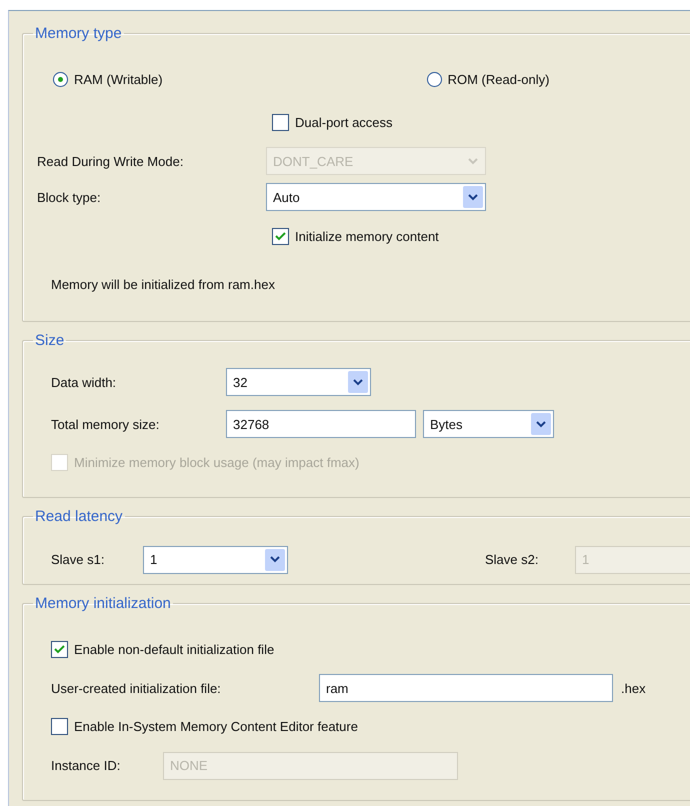 This screenshot has height=806, width=690. I want to click on field-label: Slave s1:, so click(78, 559).